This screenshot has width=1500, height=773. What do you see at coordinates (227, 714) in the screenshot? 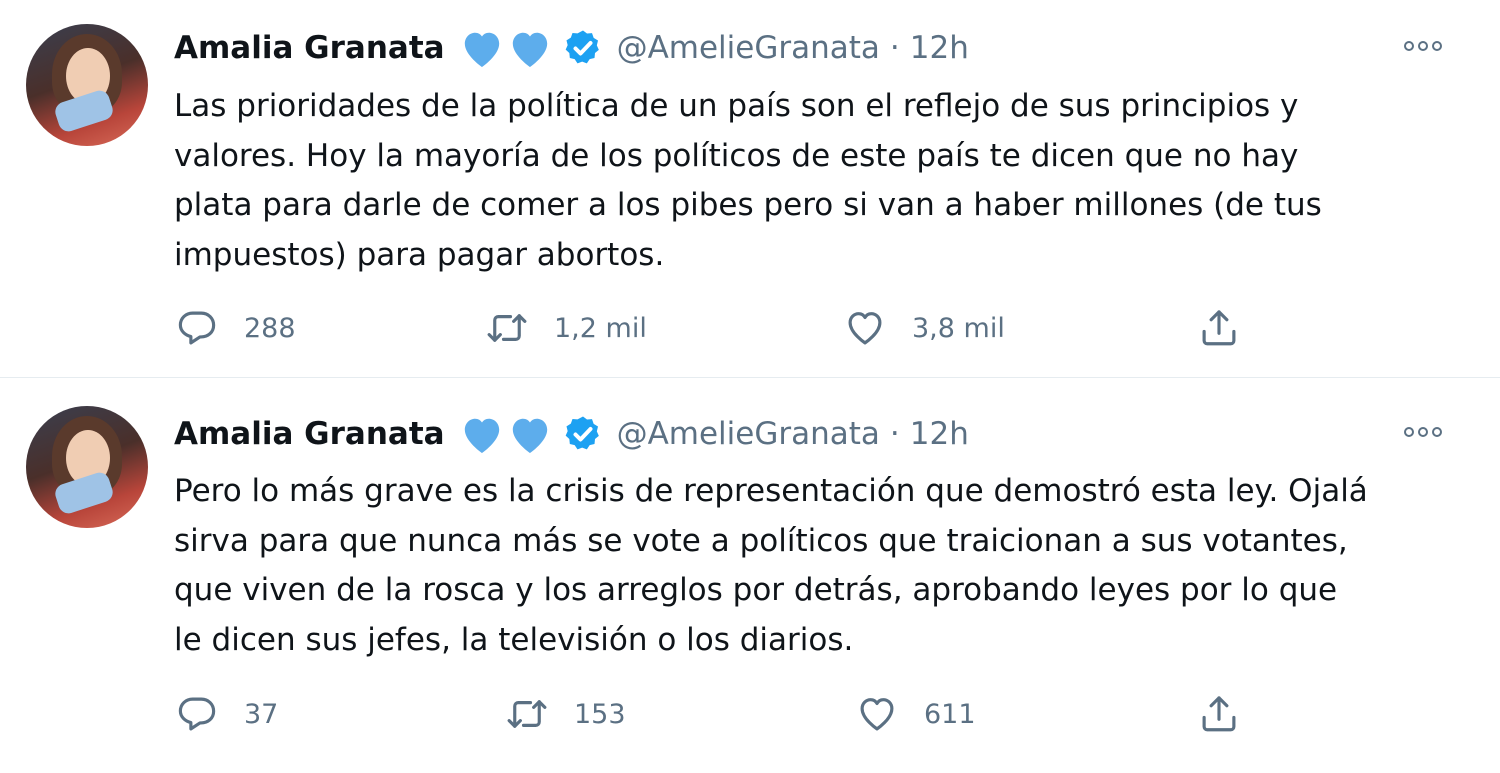
I see `reply-button: 37` at bounding box center [227, 714].